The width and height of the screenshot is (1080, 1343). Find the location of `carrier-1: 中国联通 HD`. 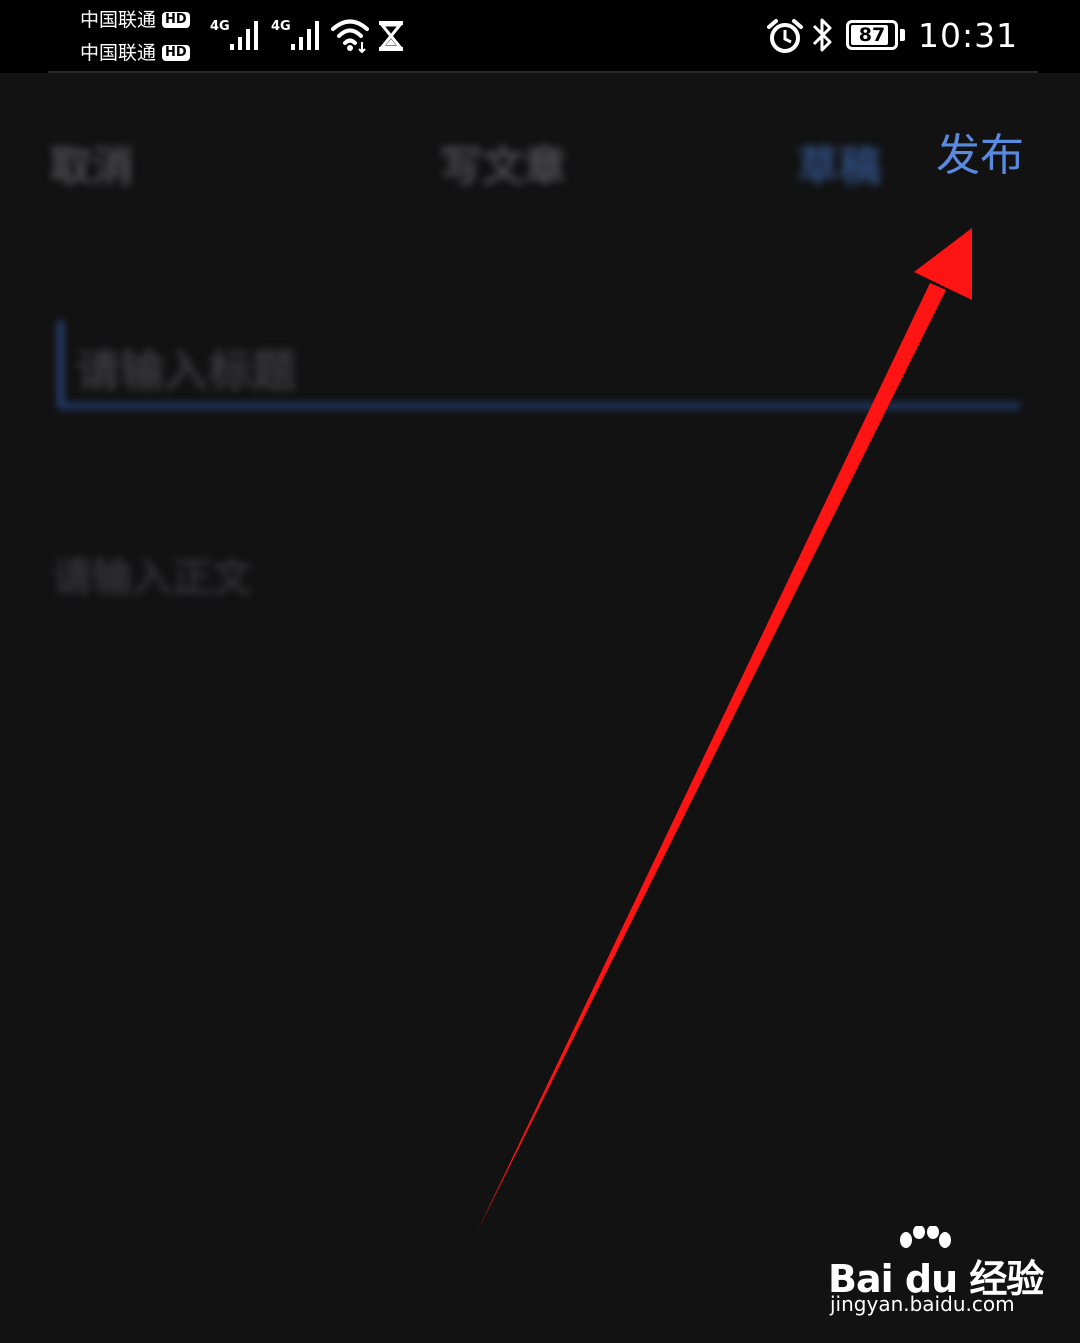

carrier-1: 中国联通 HD is located at coordinates (135, 20).